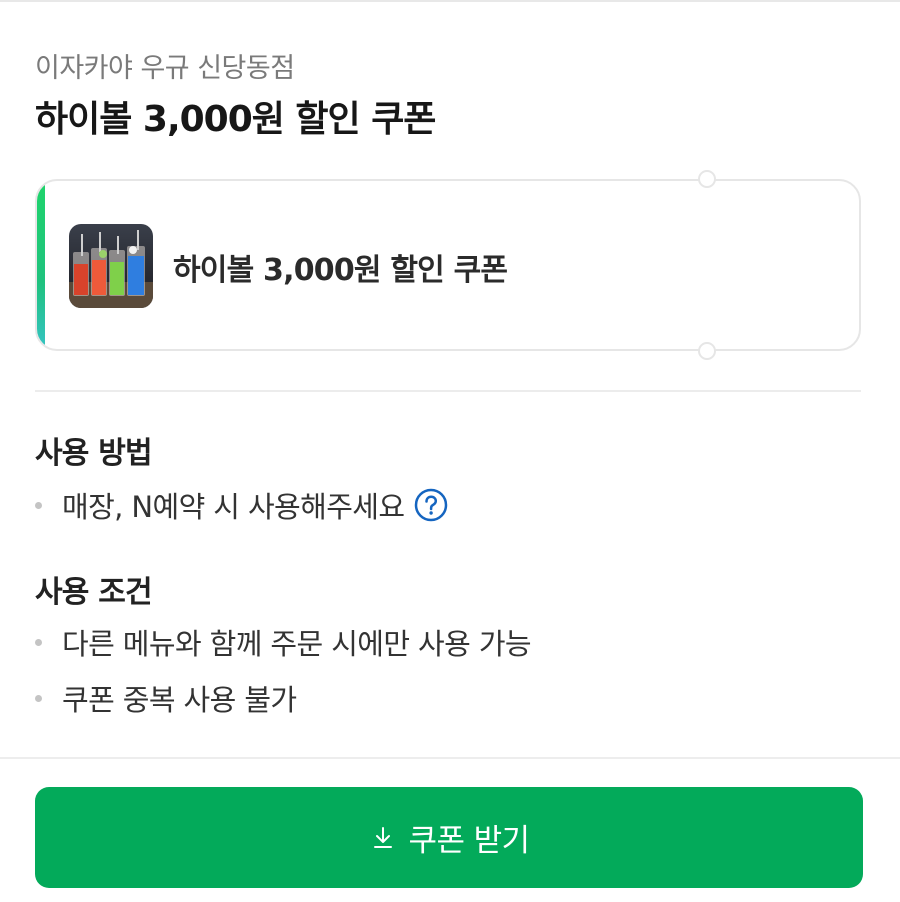  What do you see at coordinates (41, 265) in the screenshot?
I see `coupon-accent-bar` at bounding box center [41, 265].